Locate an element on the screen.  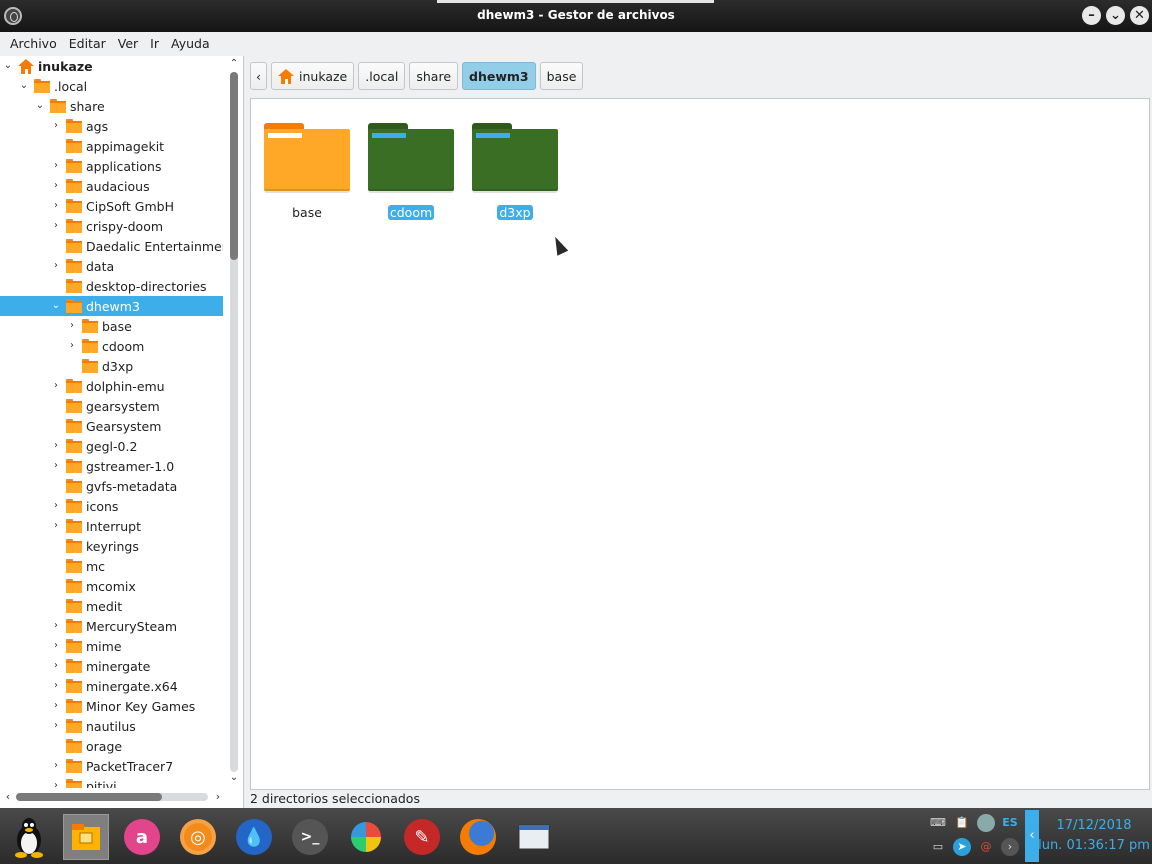
tree-item: › Minor Key Games is located at coordinates (111, 706).